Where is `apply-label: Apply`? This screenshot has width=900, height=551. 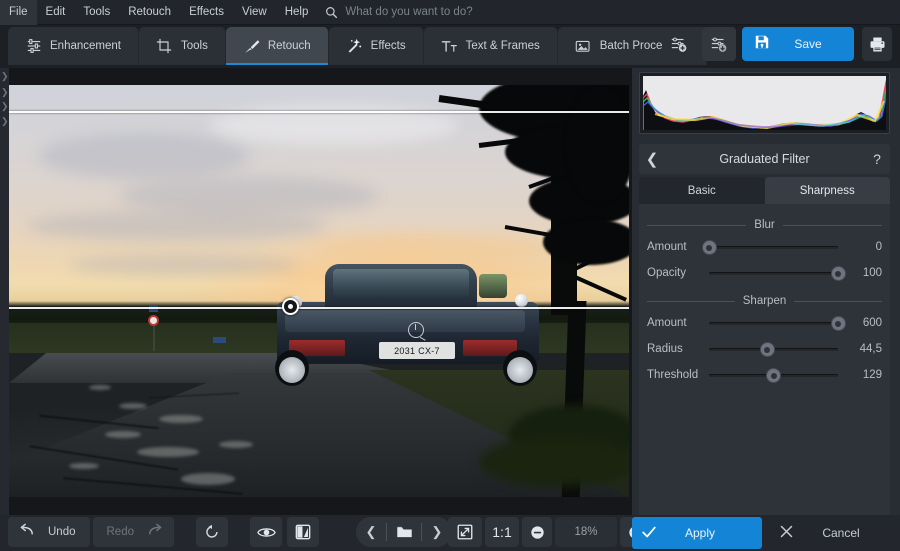 apply-label: Apply is located at coordinates (700, 533).